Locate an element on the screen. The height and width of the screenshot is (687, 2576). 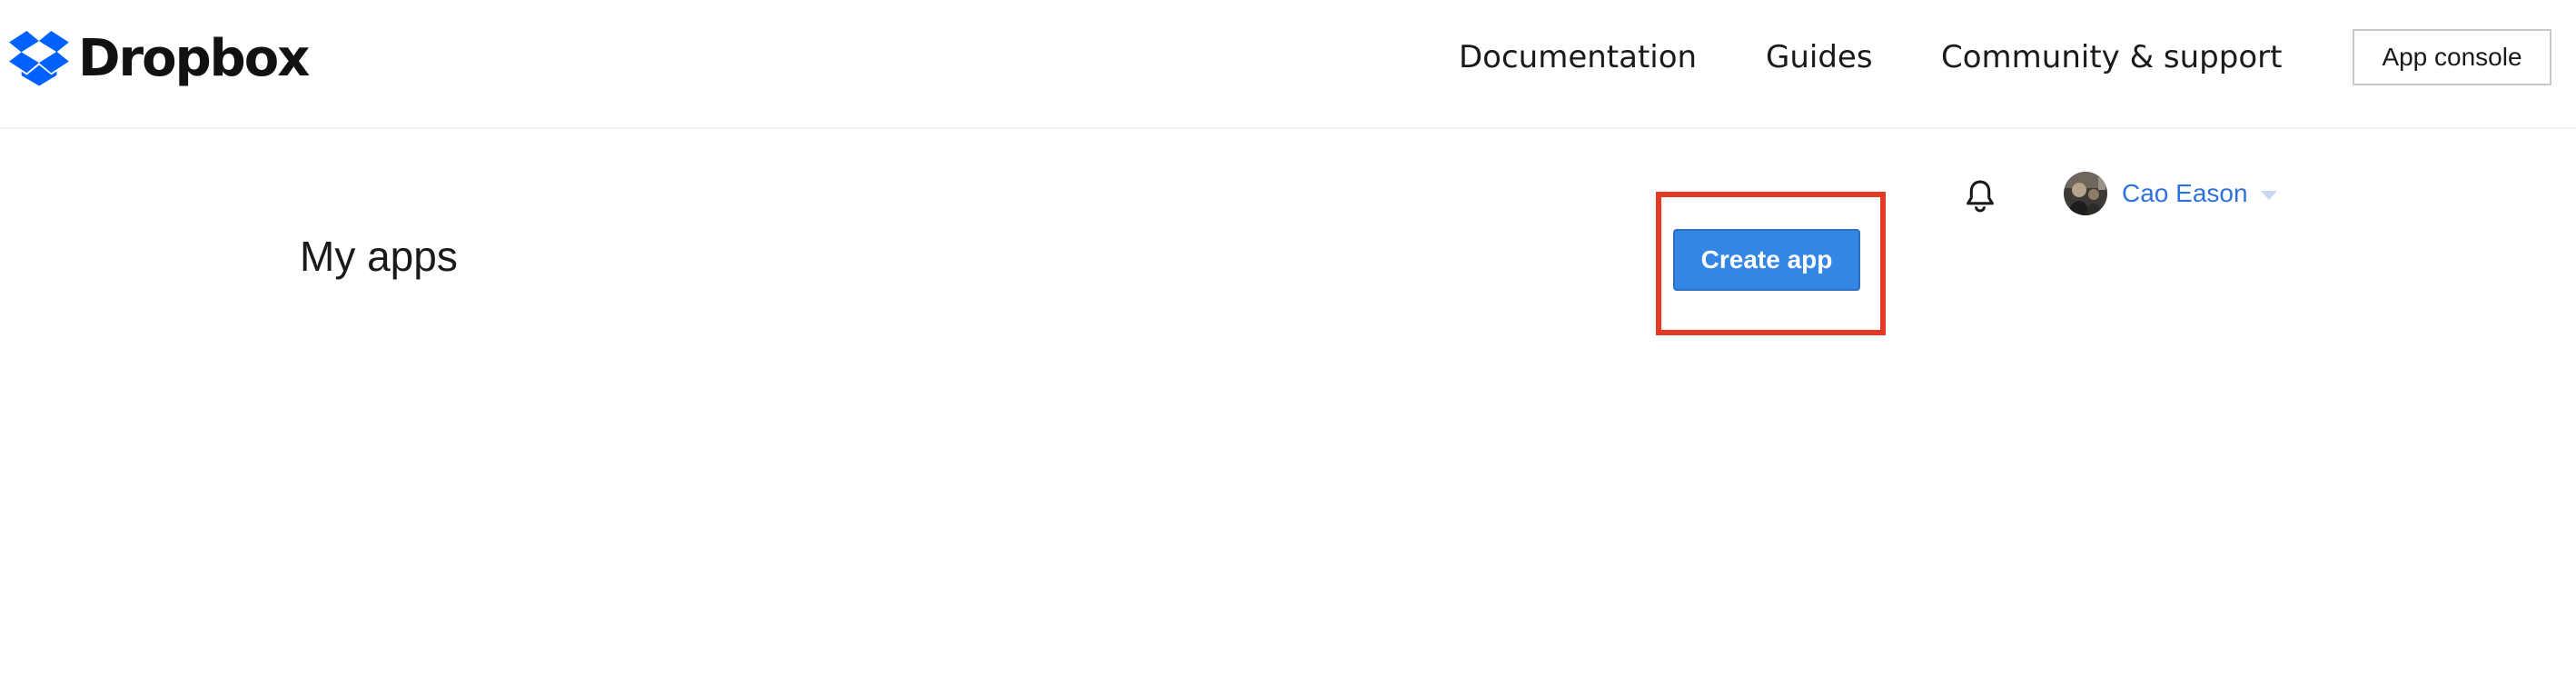
user-avatar-icon is located at coordinates (2085, 193).